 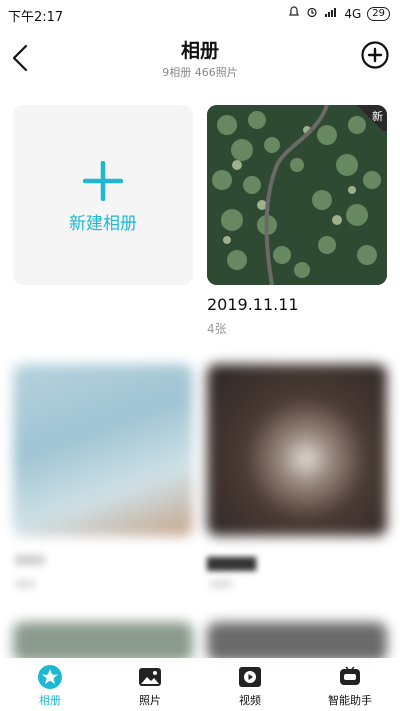 I want to click on tab-photos: 照片, so click(x=150, y=684).